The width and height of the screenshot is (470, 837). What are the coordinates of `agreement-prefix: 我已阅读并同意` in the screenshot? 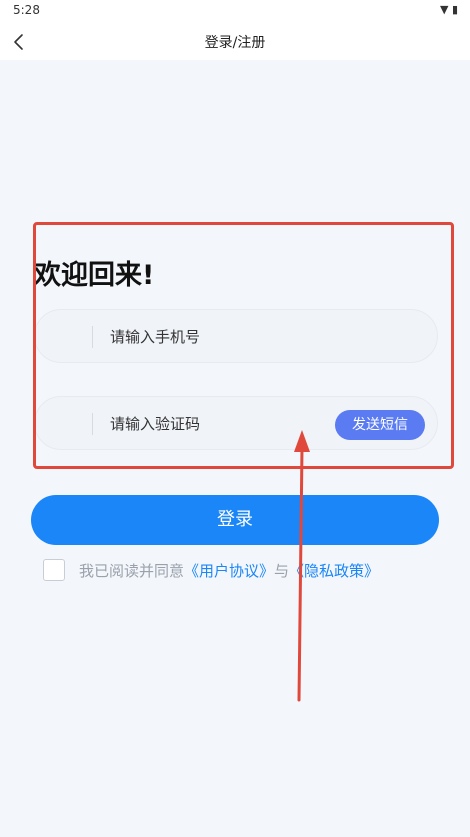 It's located at (132, 571).